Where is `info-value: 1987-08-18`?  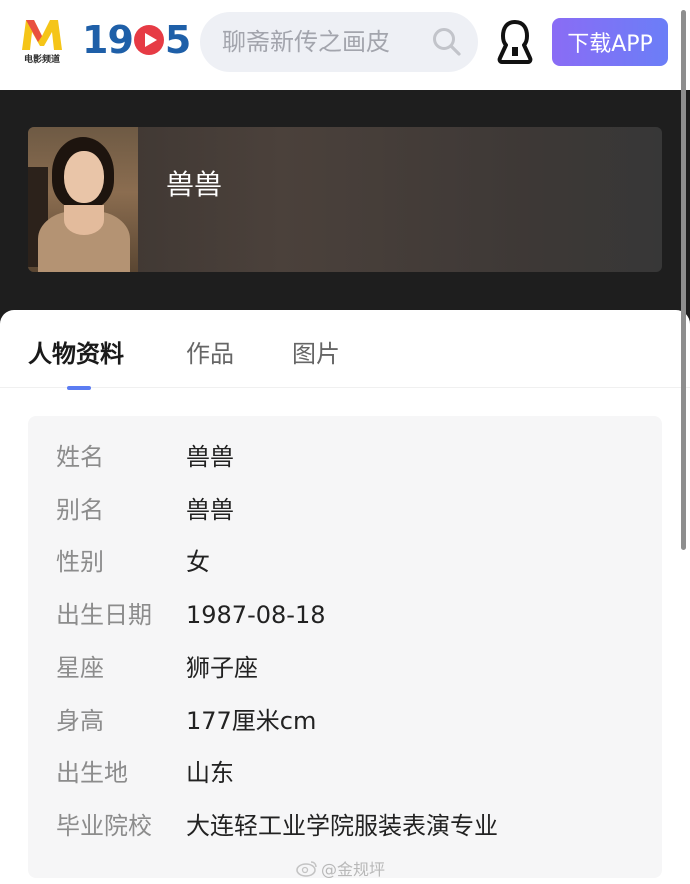
info-value: 1987-08-18 is located at coordinates (256, 615).